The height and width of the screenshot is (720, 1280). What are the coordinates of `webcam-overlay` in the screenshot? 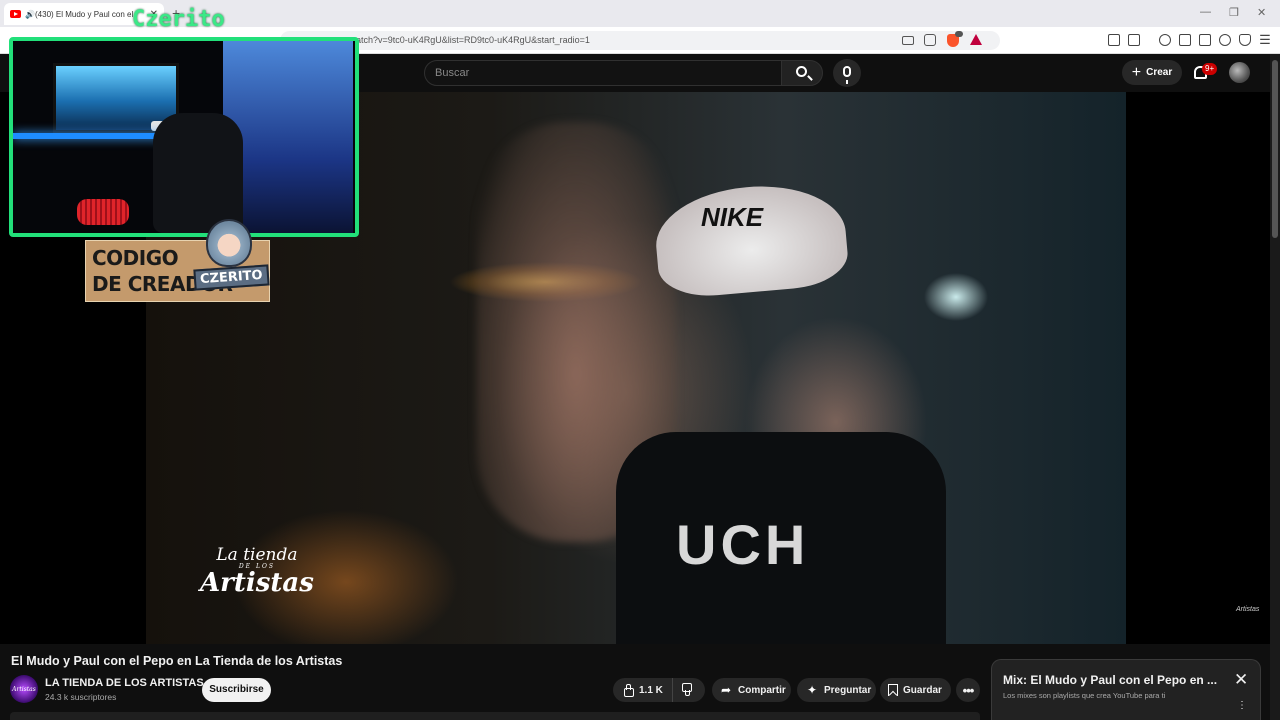 It's located at (184, 137).